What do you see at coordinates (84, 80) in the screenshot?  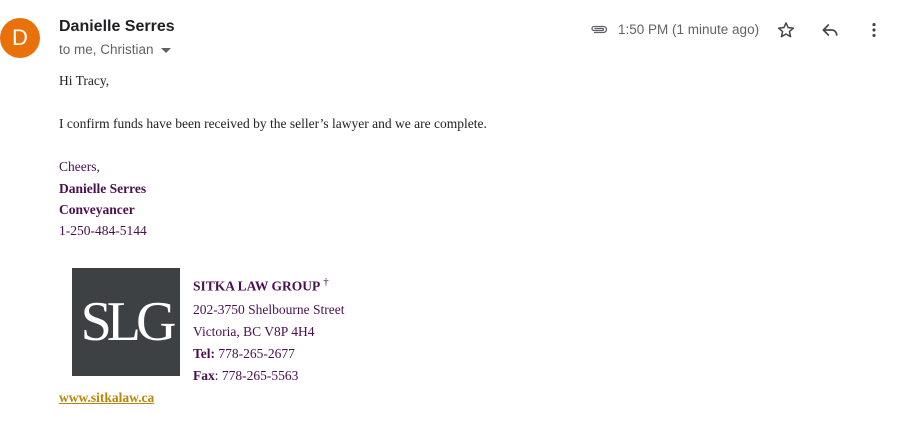 I see `greeting-text: Hi Tracy,` at bounding box center [84, 80].